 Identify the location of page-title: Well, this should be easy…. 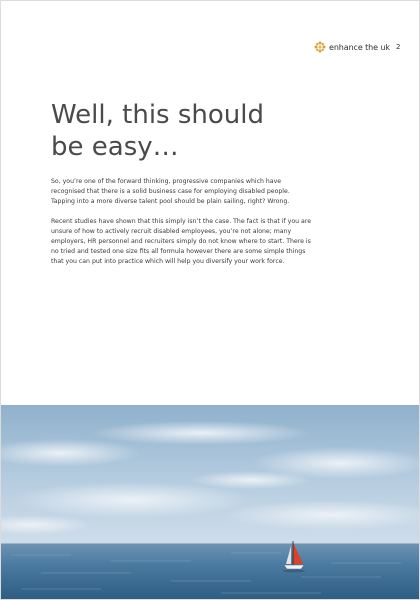
(191, 131).